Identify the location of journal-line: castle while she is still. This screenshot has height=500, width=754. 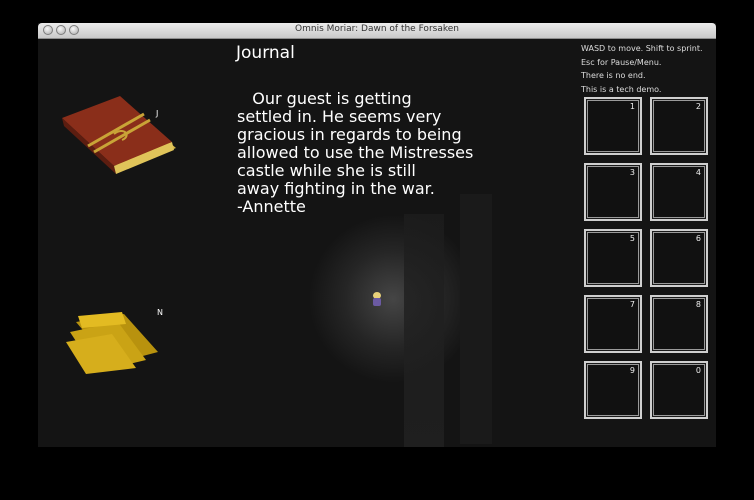
(326, 170).